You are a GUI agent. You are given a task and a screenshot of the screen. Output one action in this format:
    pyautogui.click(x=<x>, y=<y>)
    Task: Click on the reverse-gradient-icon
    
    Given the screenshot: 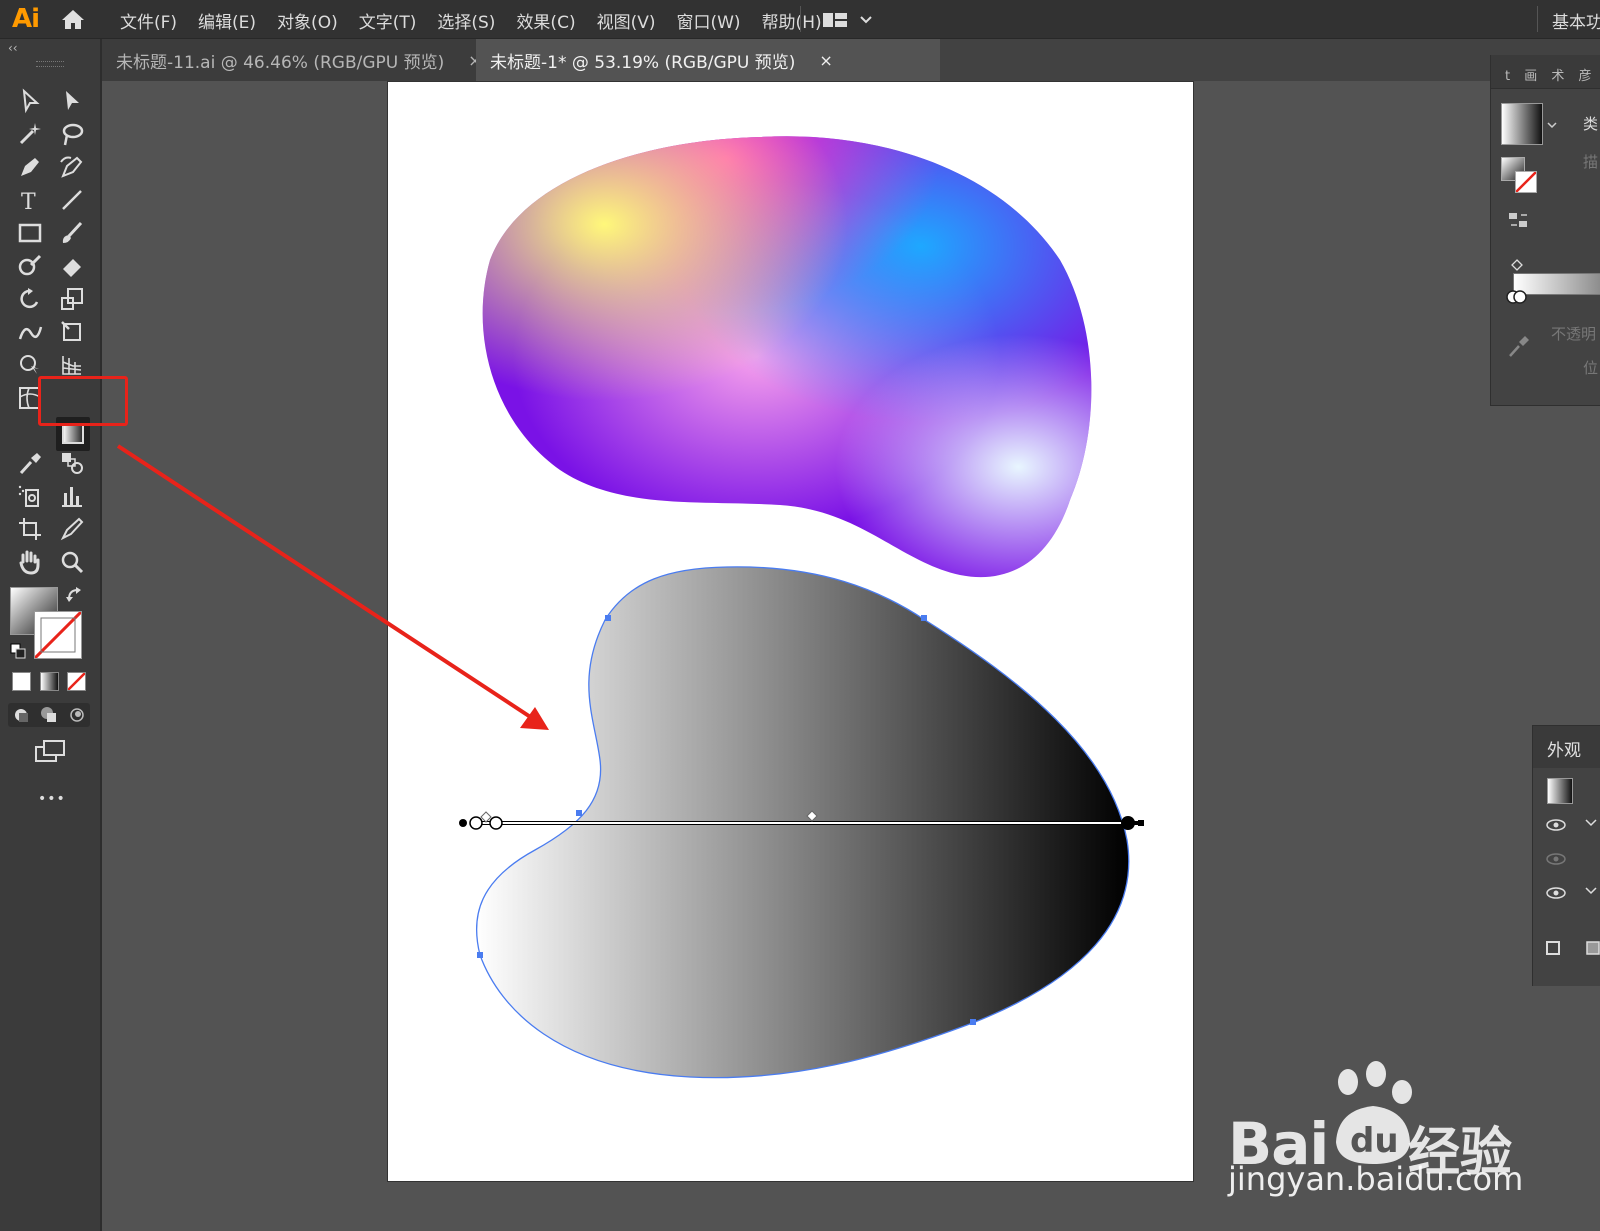 What is the action you would take?
    pyautogui.click(x=1518, y=221)
    